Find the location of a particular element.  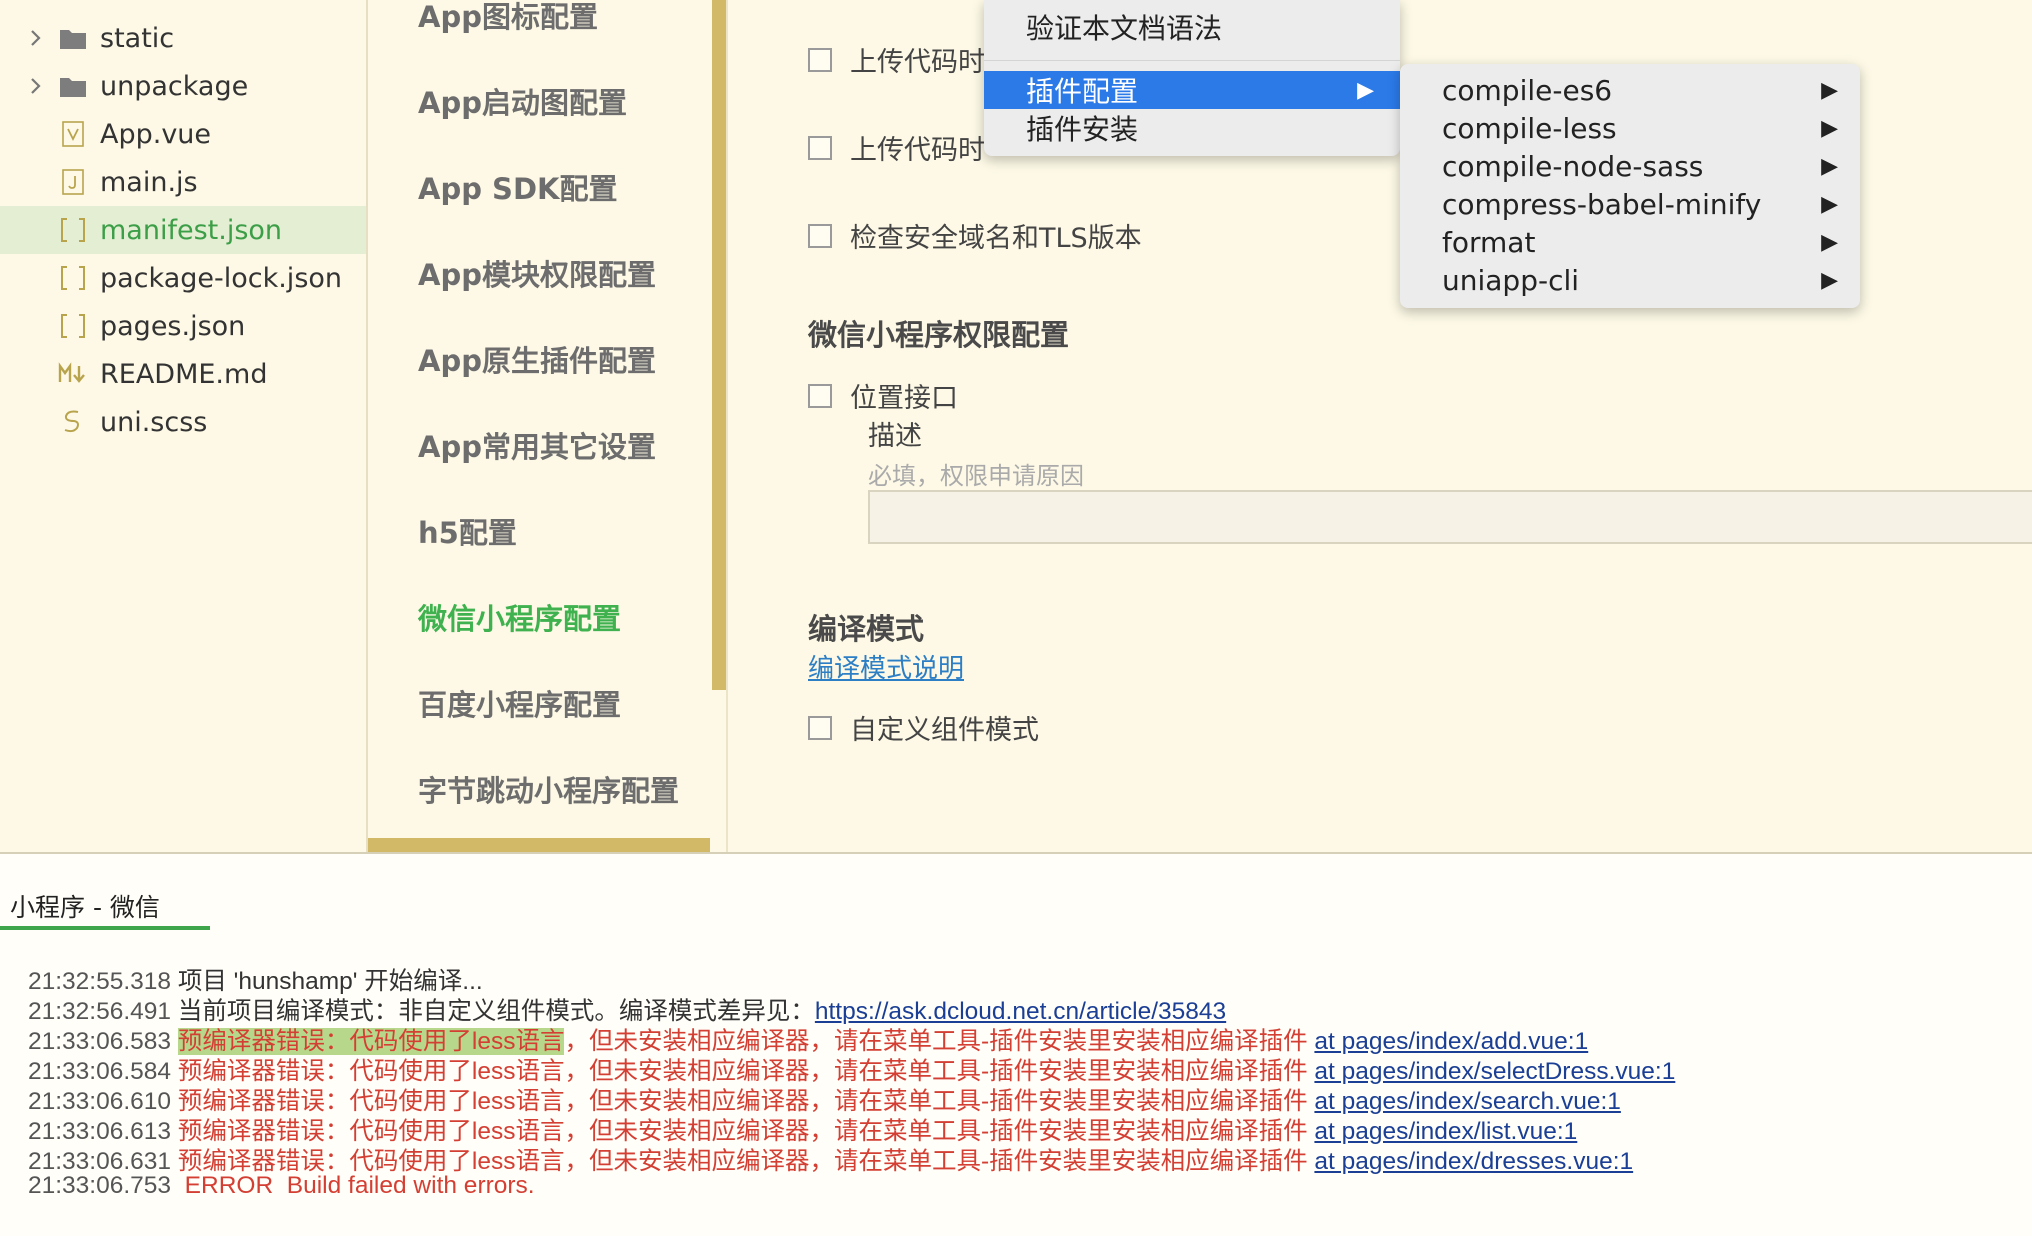

check-domain-checkbox is located at coordinates (820, 235).